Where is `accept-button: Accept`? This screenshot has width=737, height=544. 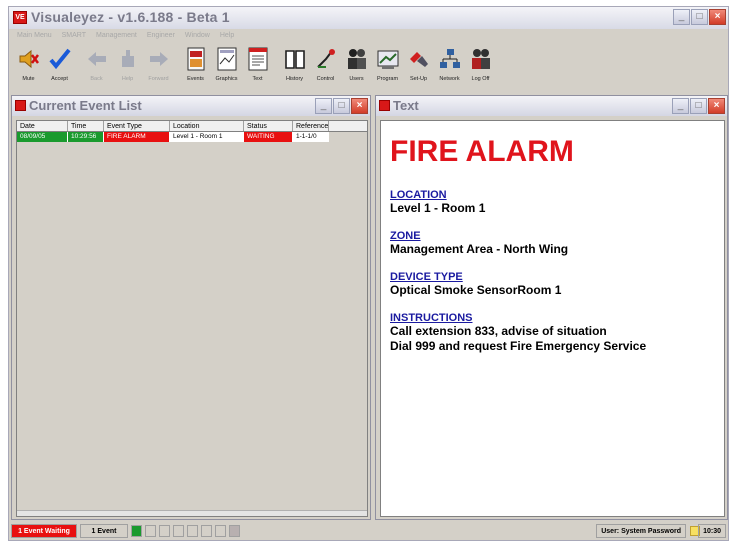
accept-button: Accept is located at coordinates (59, 68).